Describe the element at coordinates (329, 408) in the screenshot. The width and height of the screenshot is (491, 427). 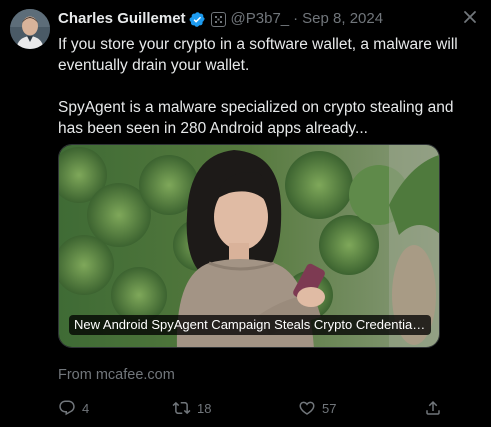
I see `like-count: 57` at that location.